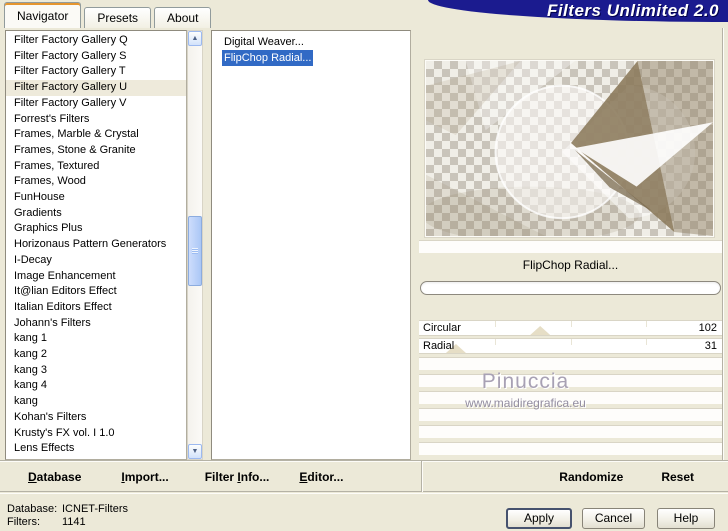 The height and width of the screenshot is (531, 728). I want to click on tab-label: Presets, so click(118, 18).